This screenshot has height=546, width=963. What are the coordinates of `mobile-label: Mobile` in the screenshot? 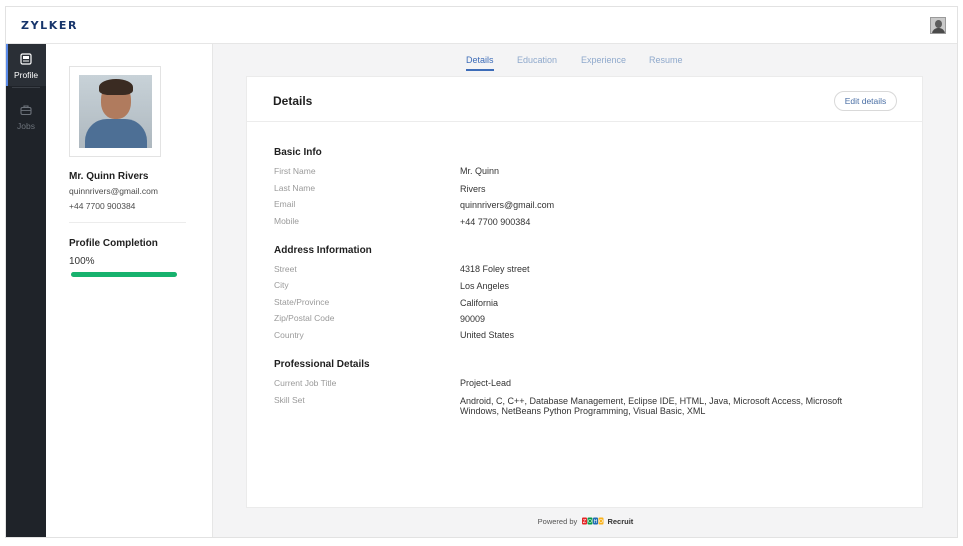 It's located at (287, 221).